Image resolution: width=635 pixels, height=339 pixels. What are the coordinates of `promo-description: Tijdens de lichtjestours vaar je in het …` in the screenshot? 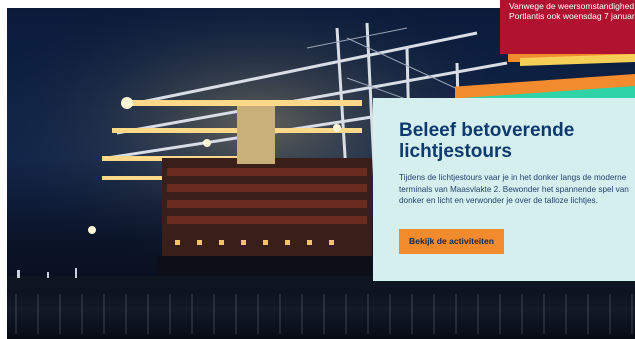 It's located at (514, 189).